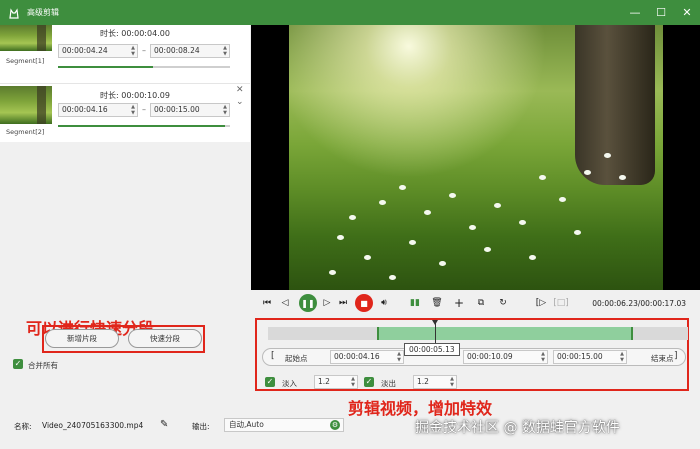 Image resolution: width=700 pixels, height=449 pixels. What do you see at coordinates (270, 382) in the screenshot?
I see `fade-in-checkbox: ✓` at bounding box center [270, 382].